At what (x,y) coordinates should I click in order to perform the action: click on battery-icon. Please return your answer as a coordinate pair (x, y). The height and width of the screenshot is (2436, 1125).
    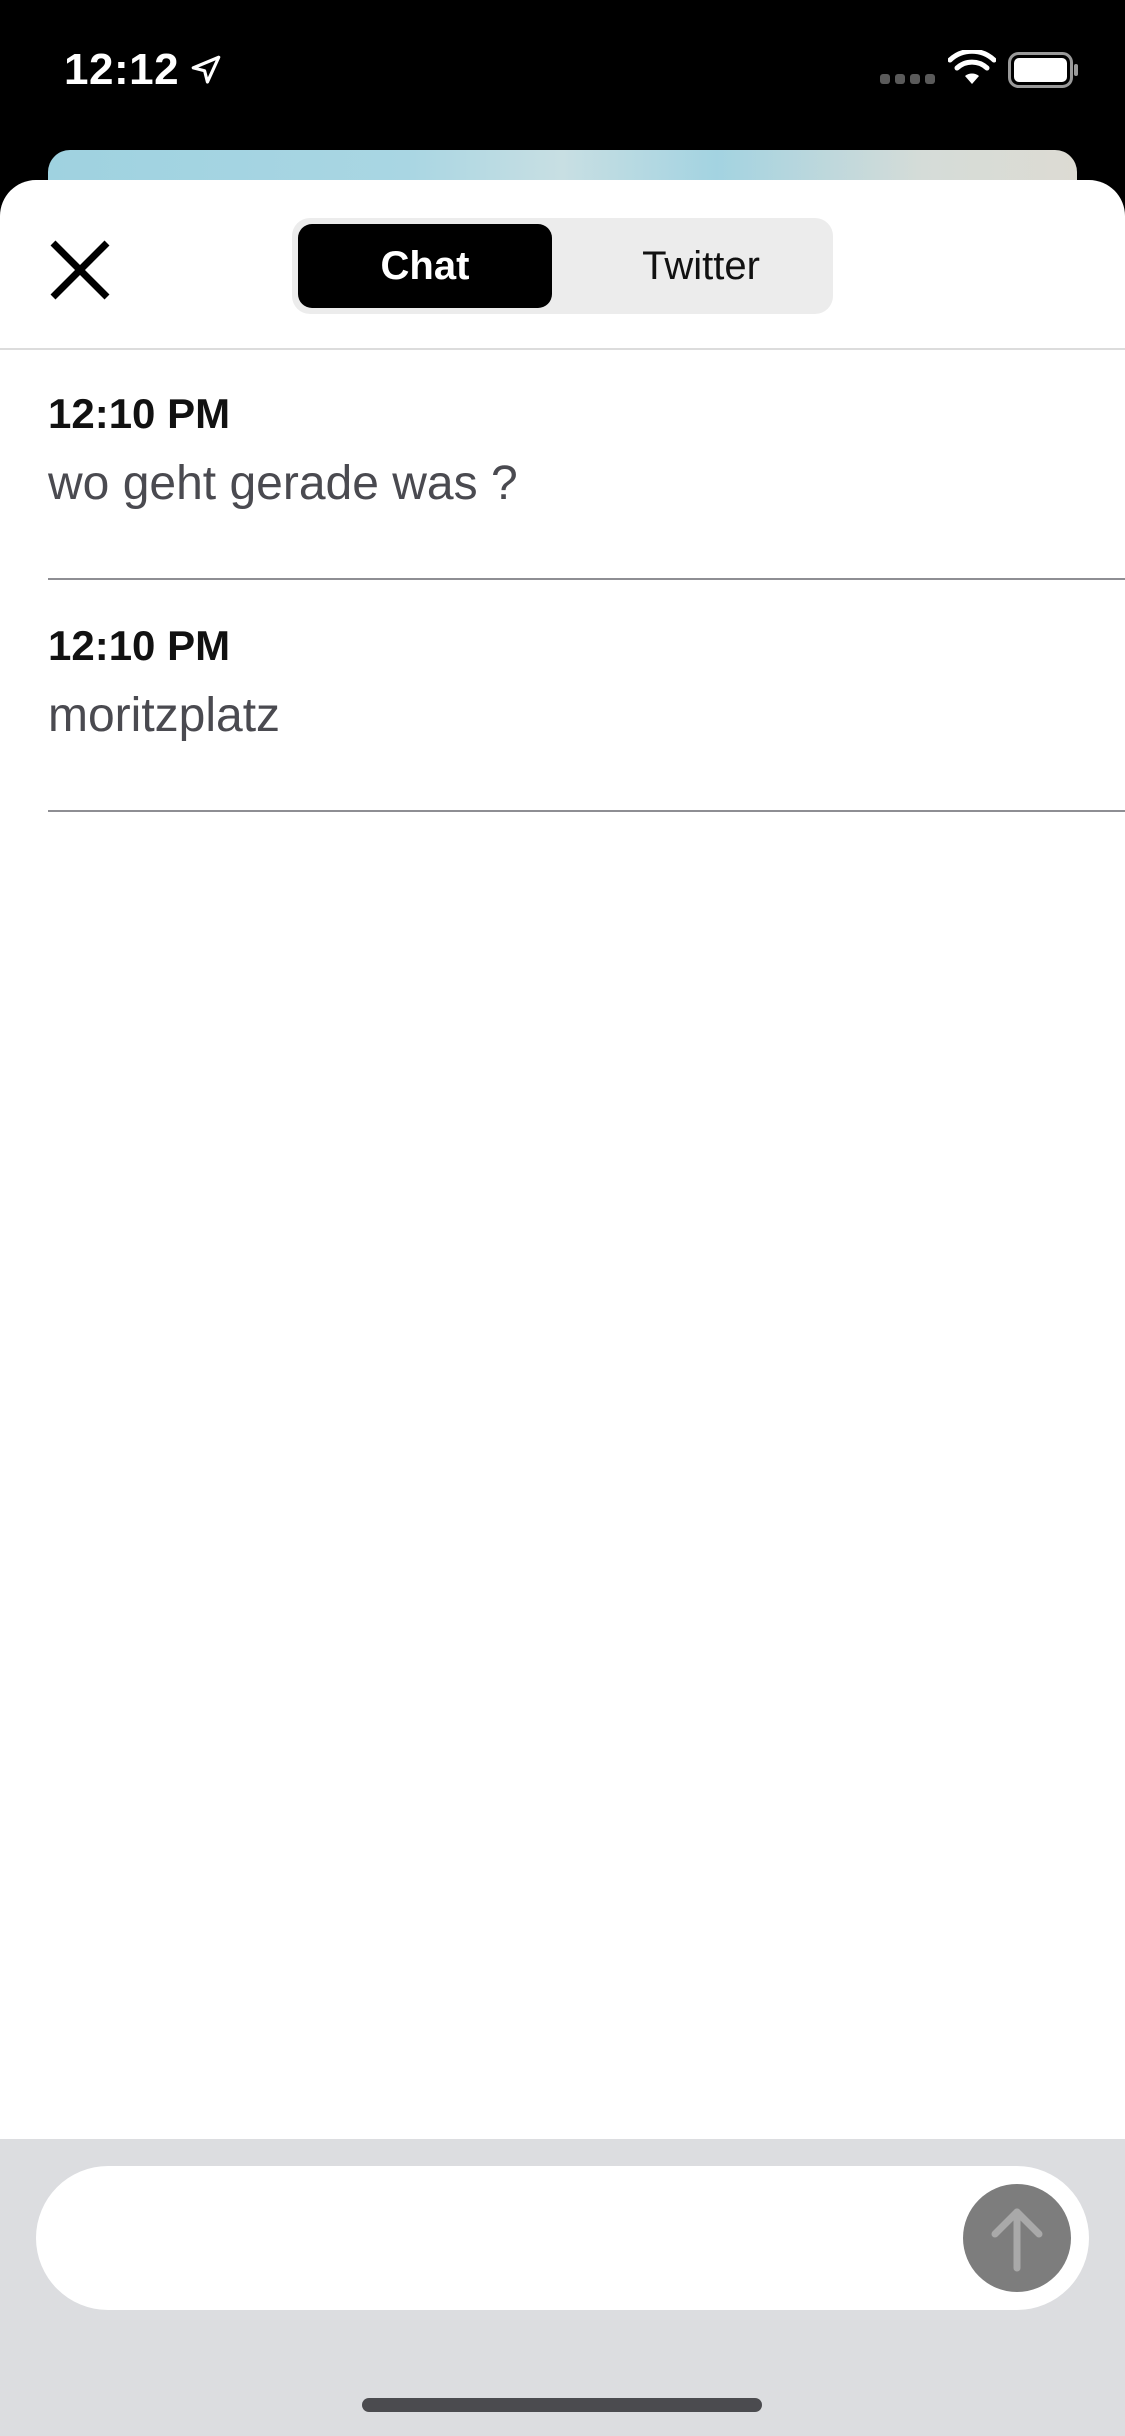
    Looking at the image, I should click on (1043, 70).